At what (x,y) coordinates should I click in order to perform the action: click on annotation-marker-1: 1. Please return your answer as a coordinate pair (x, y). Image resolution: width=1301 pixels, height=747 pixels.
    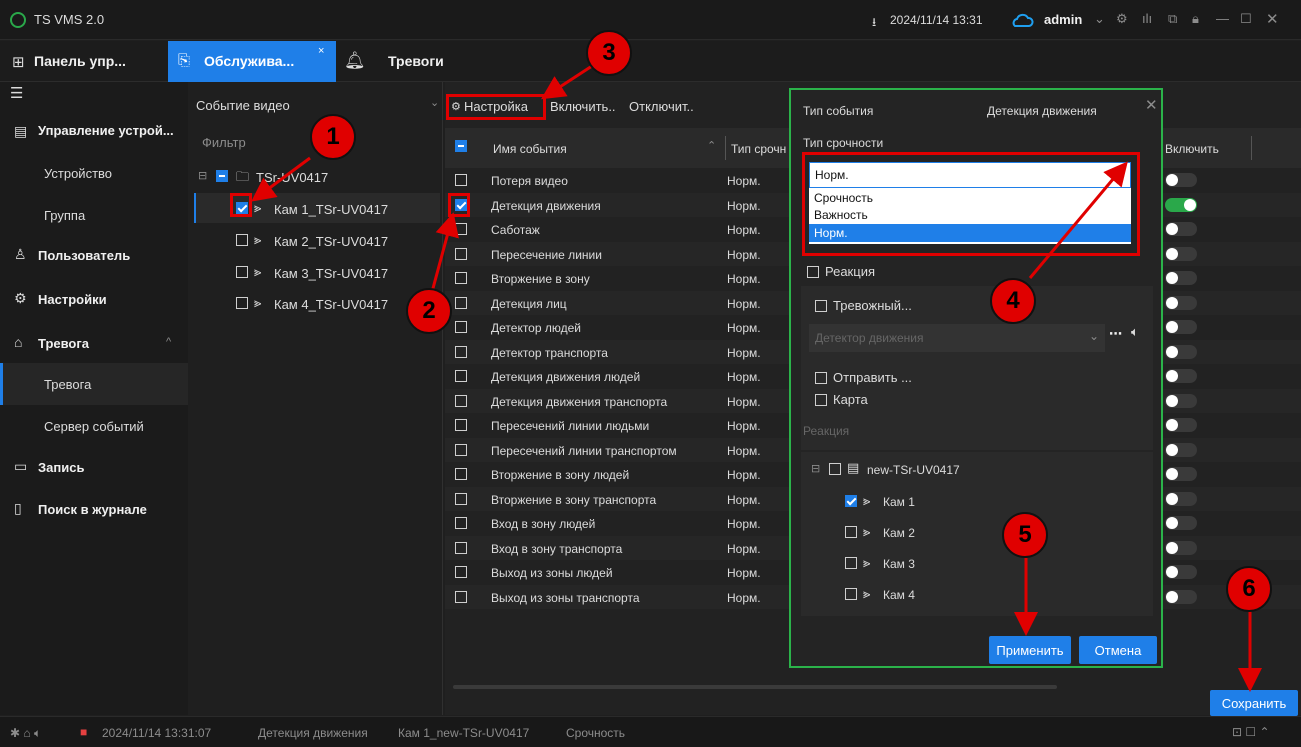
    Looking at the image, I should click on (333, 137).